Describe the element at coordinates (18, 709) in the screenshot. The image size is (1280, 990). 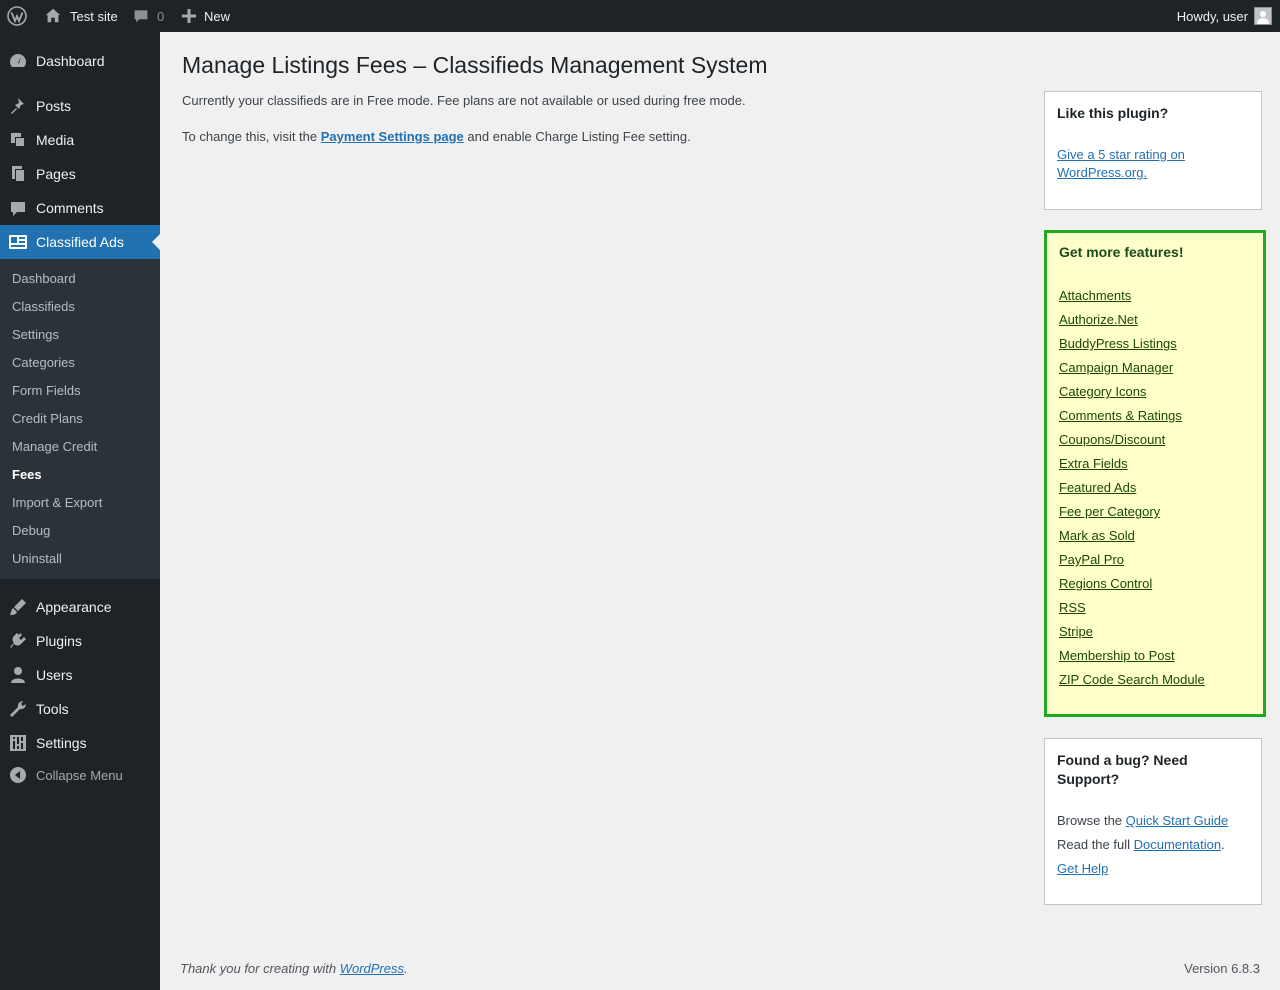
I see `wrench-icon` at that location.